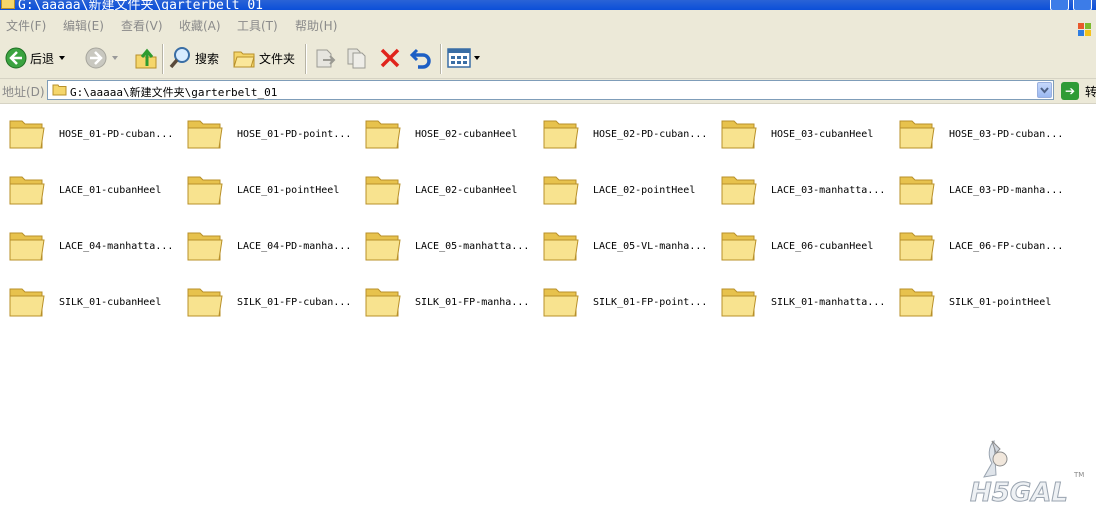 This screenshot has height=507, width=1096. I want to click on forward-arrow-icon, so click(96, 58).